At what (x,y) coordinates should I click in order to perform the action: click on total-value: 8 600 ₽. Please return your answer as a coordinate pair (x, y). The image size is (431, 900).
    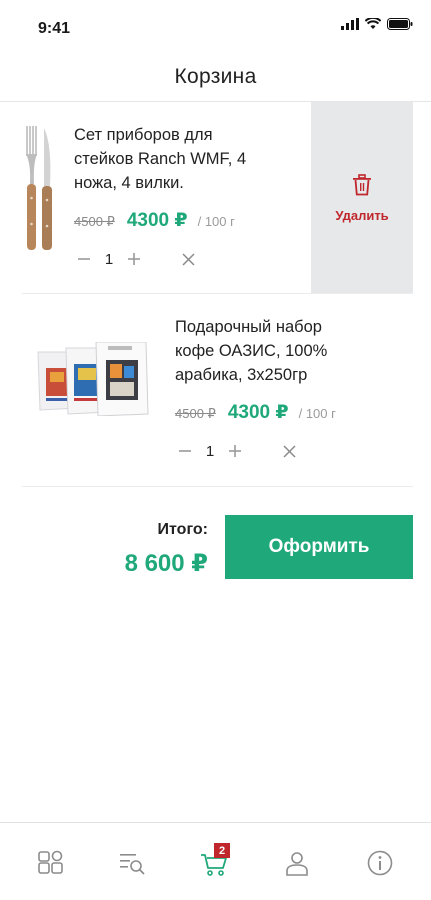
    Looking at the image, I should click on (166, 563).